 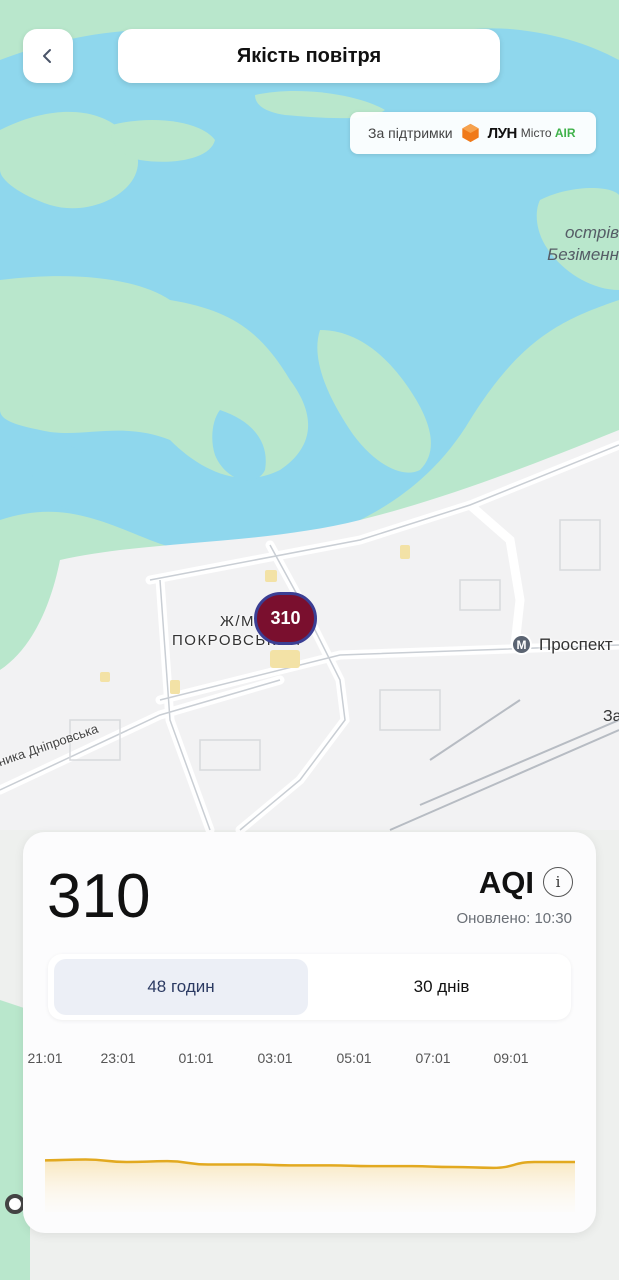 What do you see at coordinates (583, 244) in the screenshot?
I see `island-label: острів Безіменн` at bounding box center [583, 244].